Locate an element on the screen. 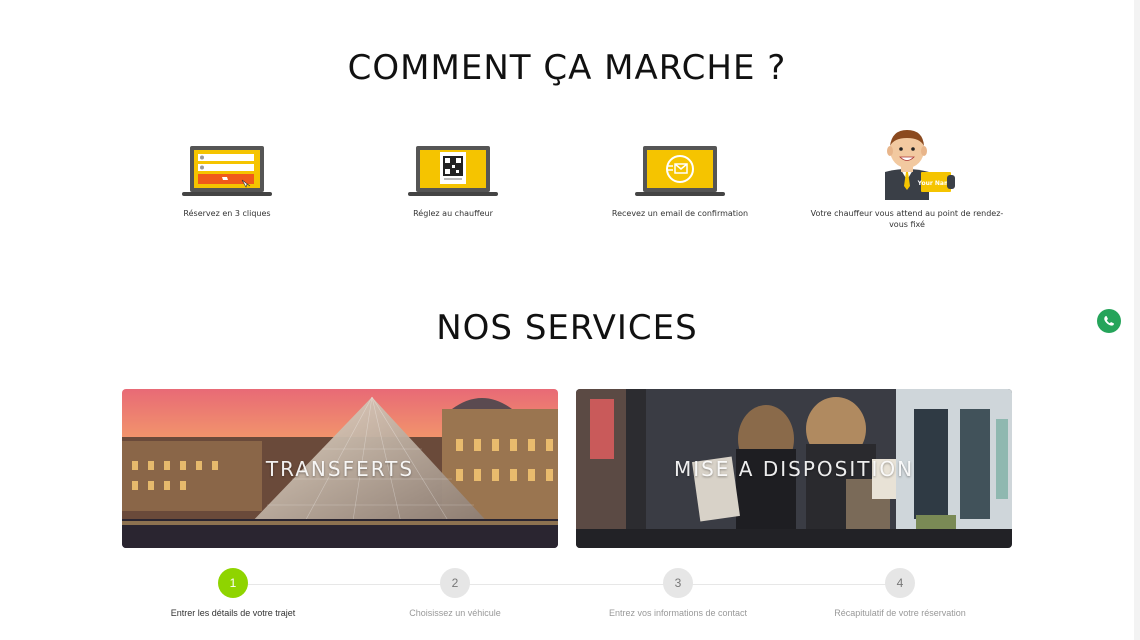 Image resolution: width=1140 pixels, height=640 pixels. booking-step-3: 3 Entrez vos informations de contact is located at coordinates (678, 593).